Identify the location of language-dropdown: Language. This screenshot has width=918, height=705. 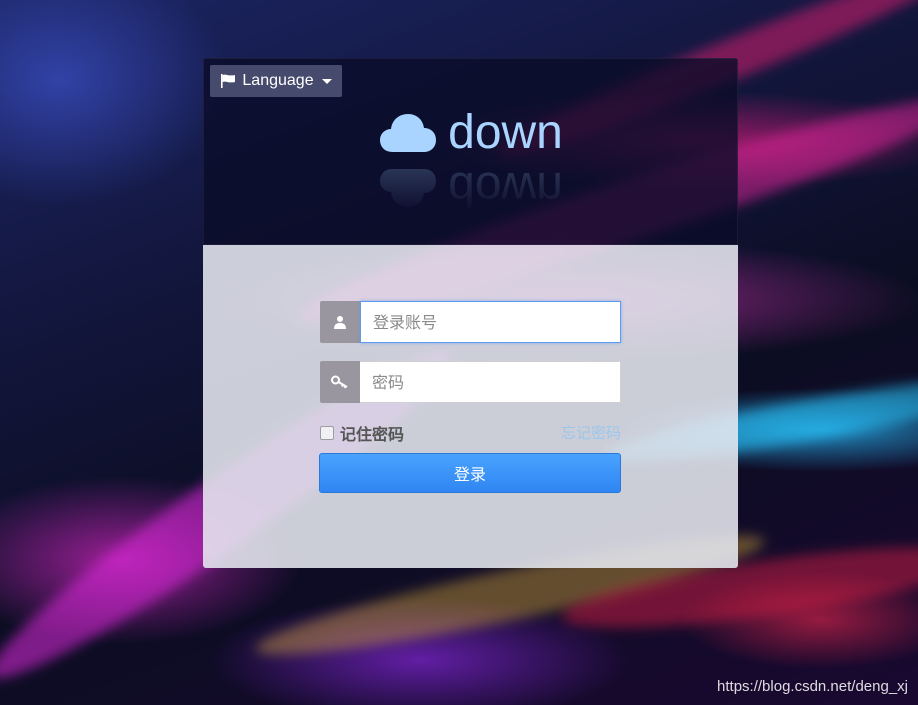
(276, 81).